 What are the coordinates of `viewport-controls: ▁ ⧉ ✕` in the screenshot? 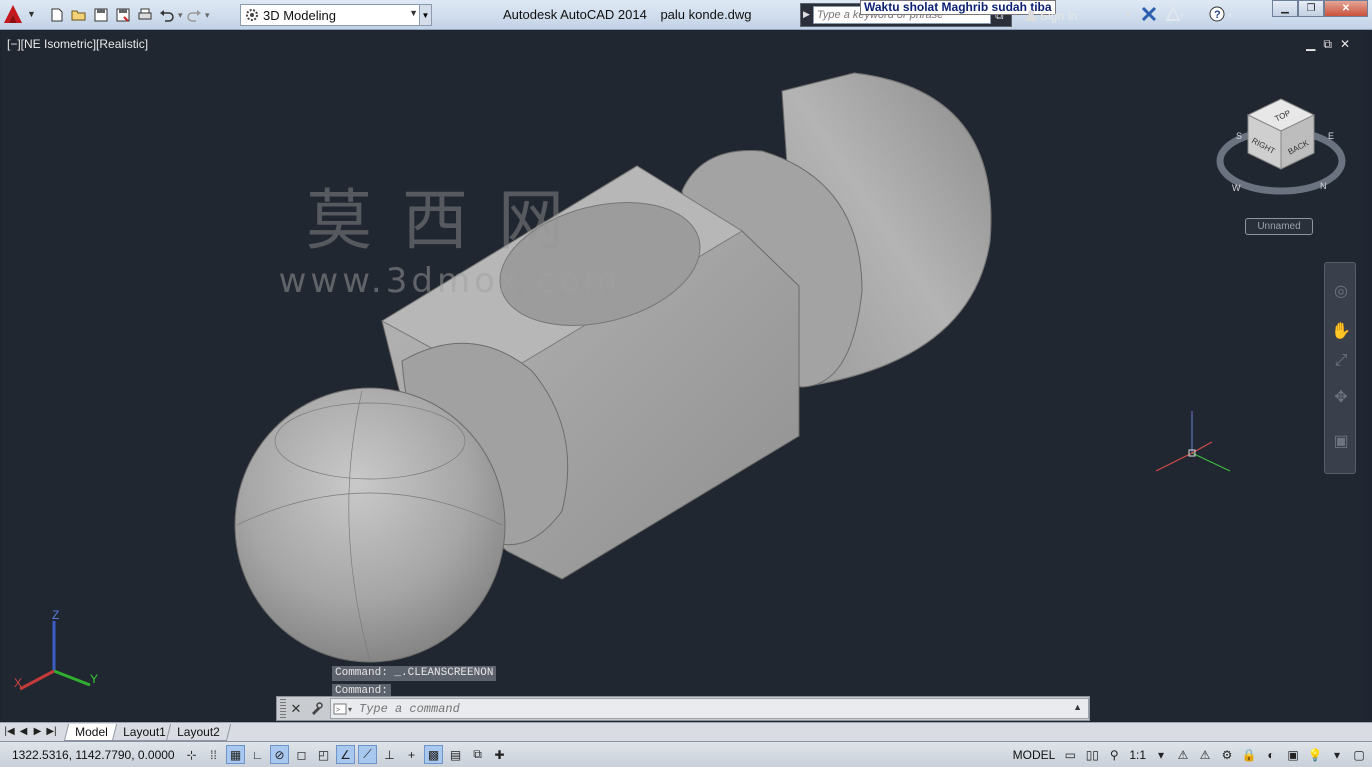 It's located at (1328, 44).